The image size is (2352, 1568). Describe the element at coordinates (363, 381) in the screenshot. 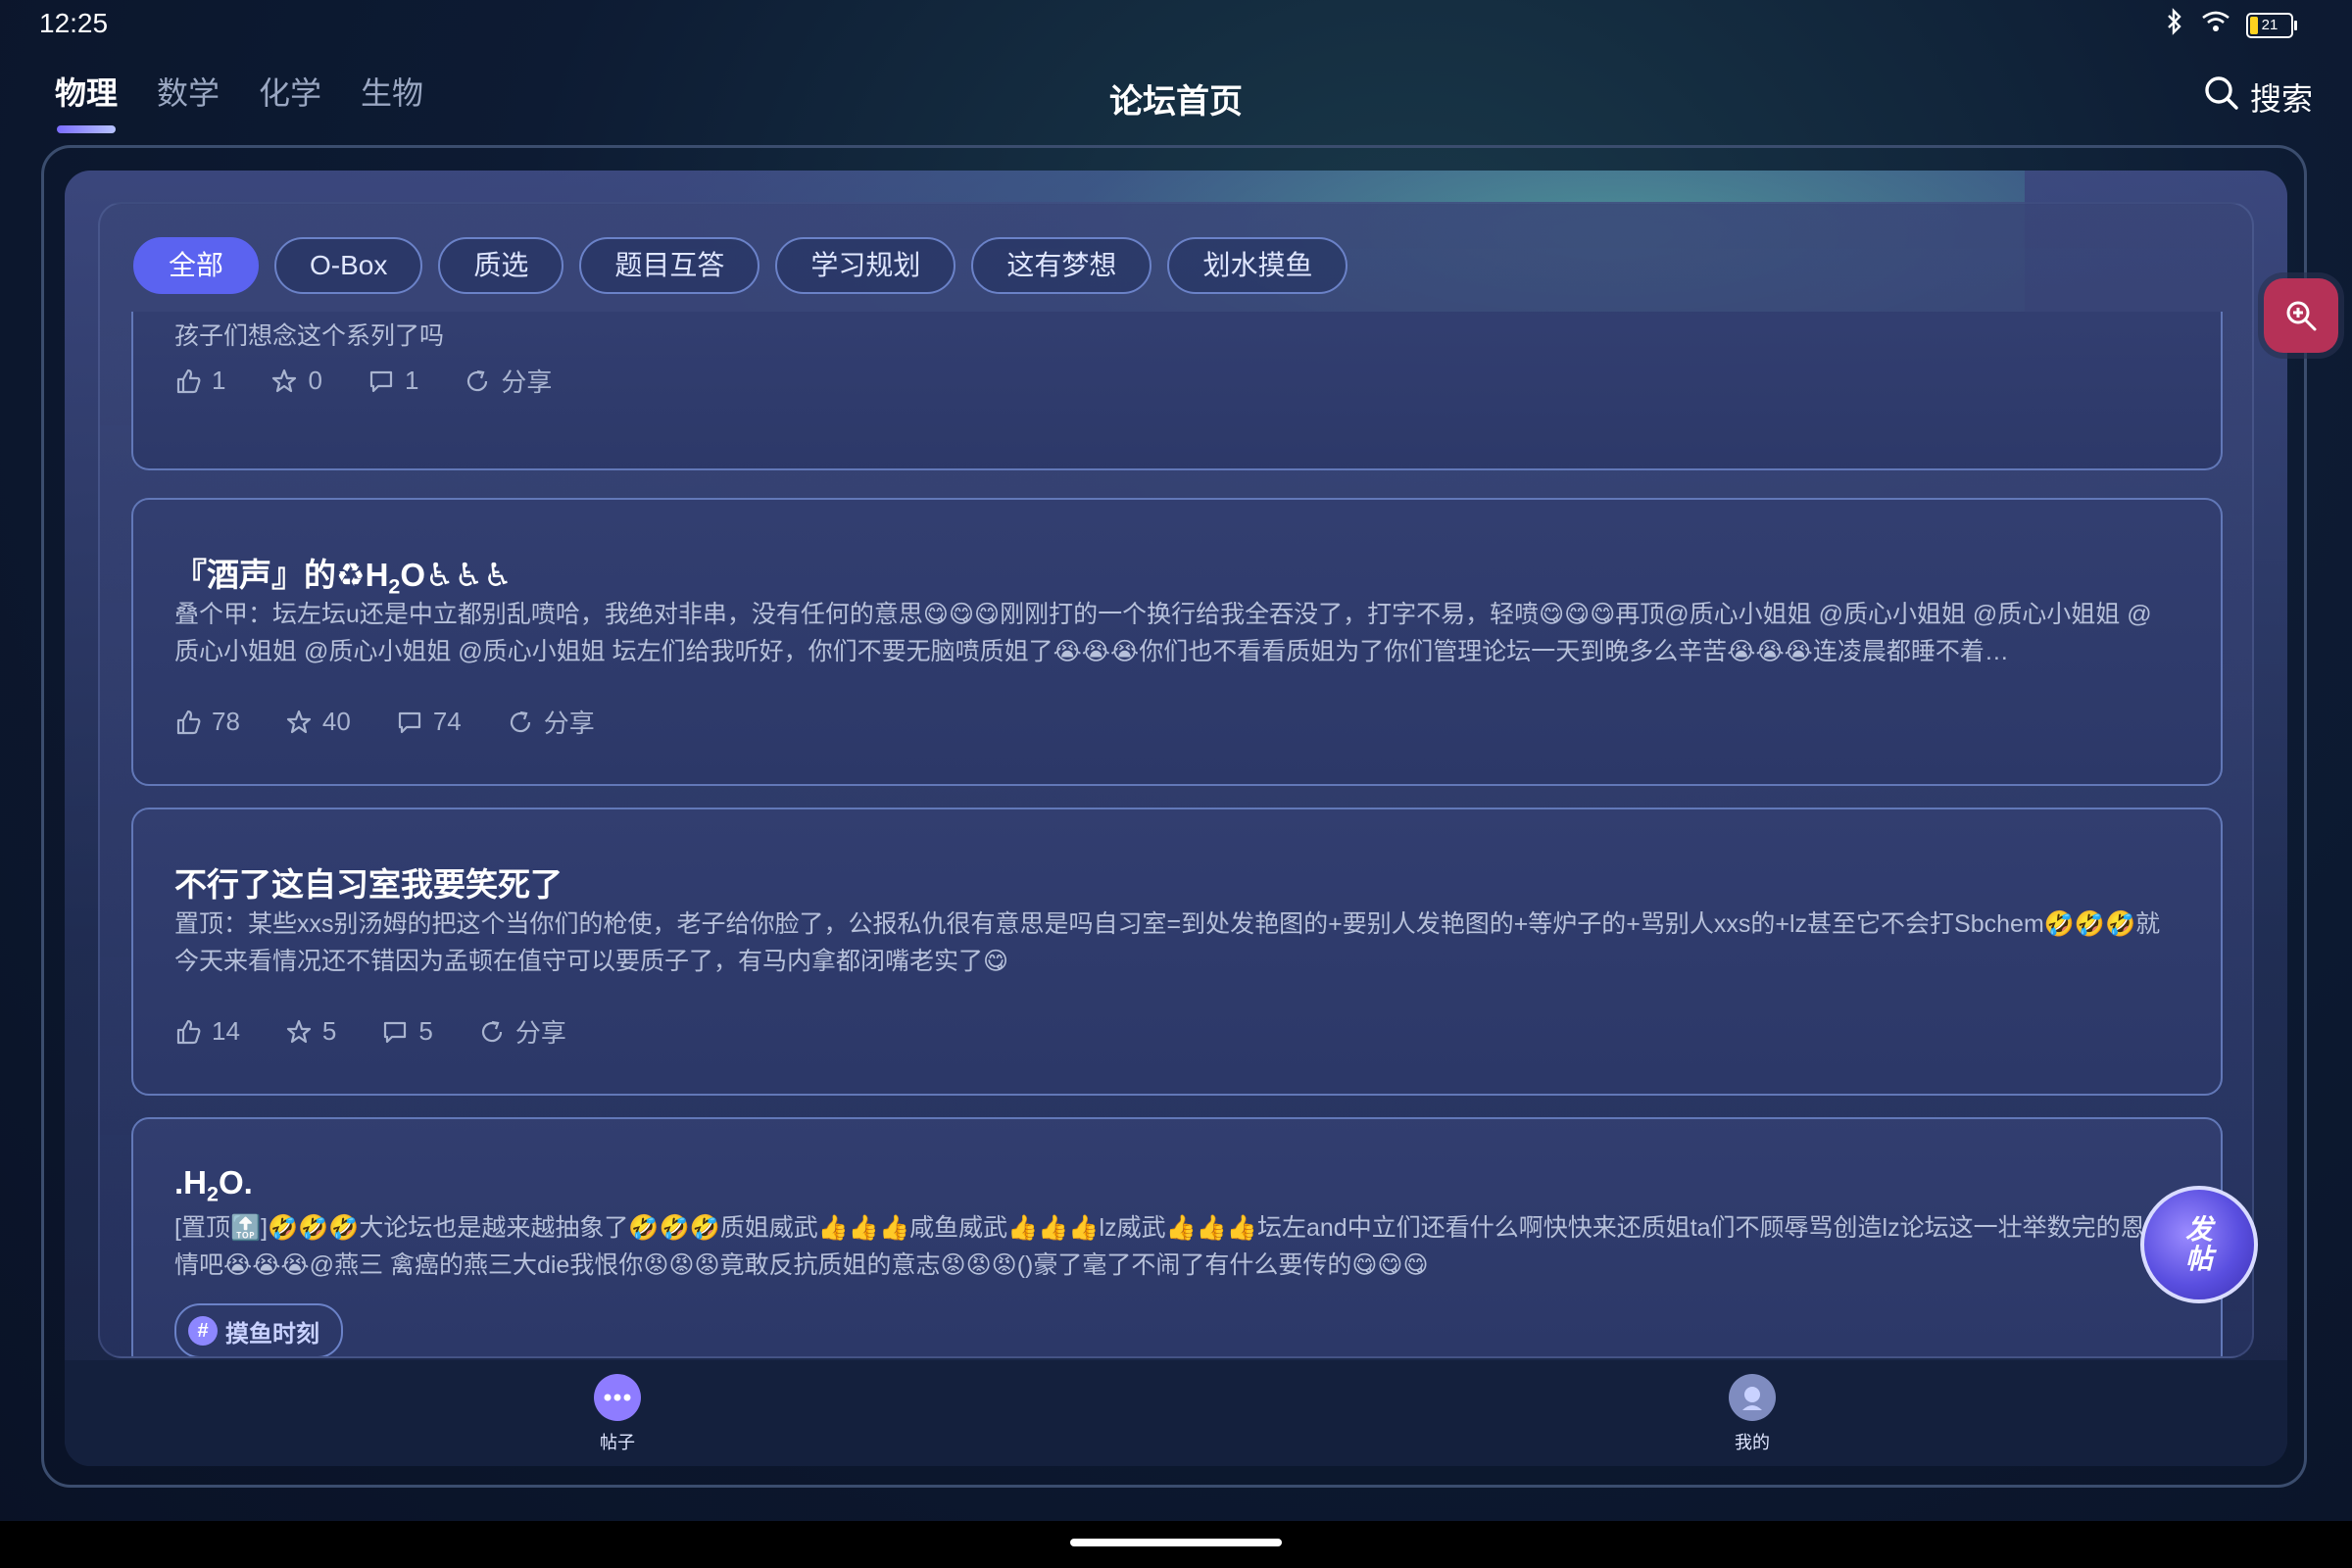

I see `post-actions: 1 0 1 分享` at that location.